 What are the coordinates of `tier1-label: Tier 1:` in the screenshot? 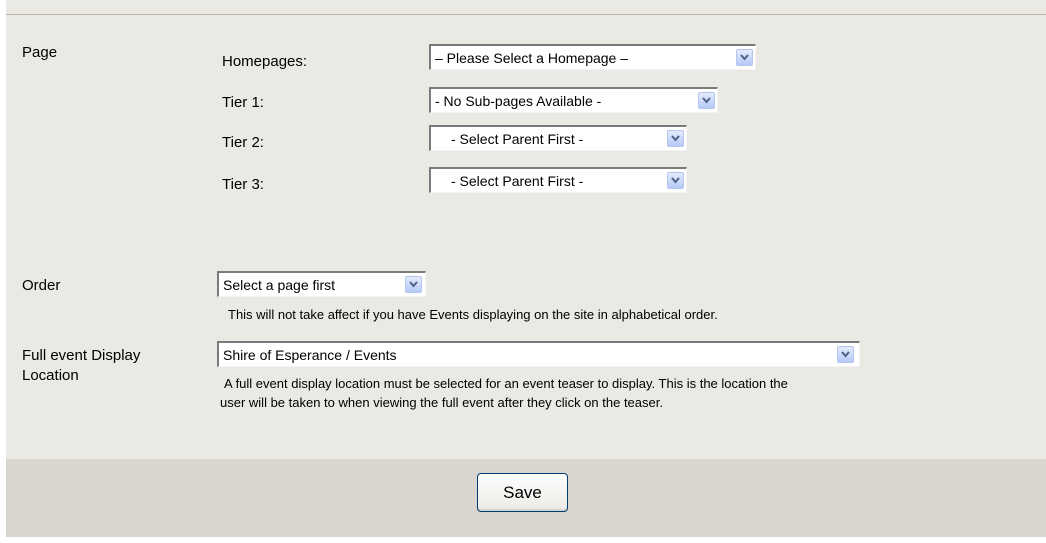 It's located at (243, 102).